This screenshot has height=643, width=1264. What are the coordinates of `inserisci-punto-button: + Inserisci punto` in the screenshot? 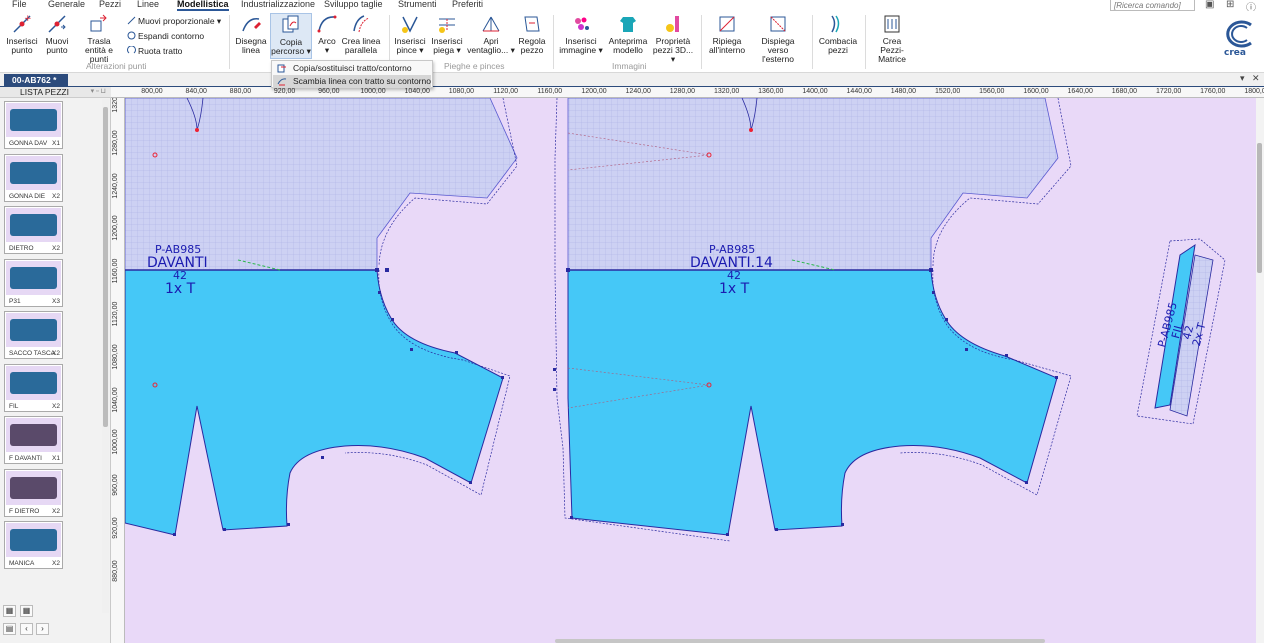 It's located at (22, 34).